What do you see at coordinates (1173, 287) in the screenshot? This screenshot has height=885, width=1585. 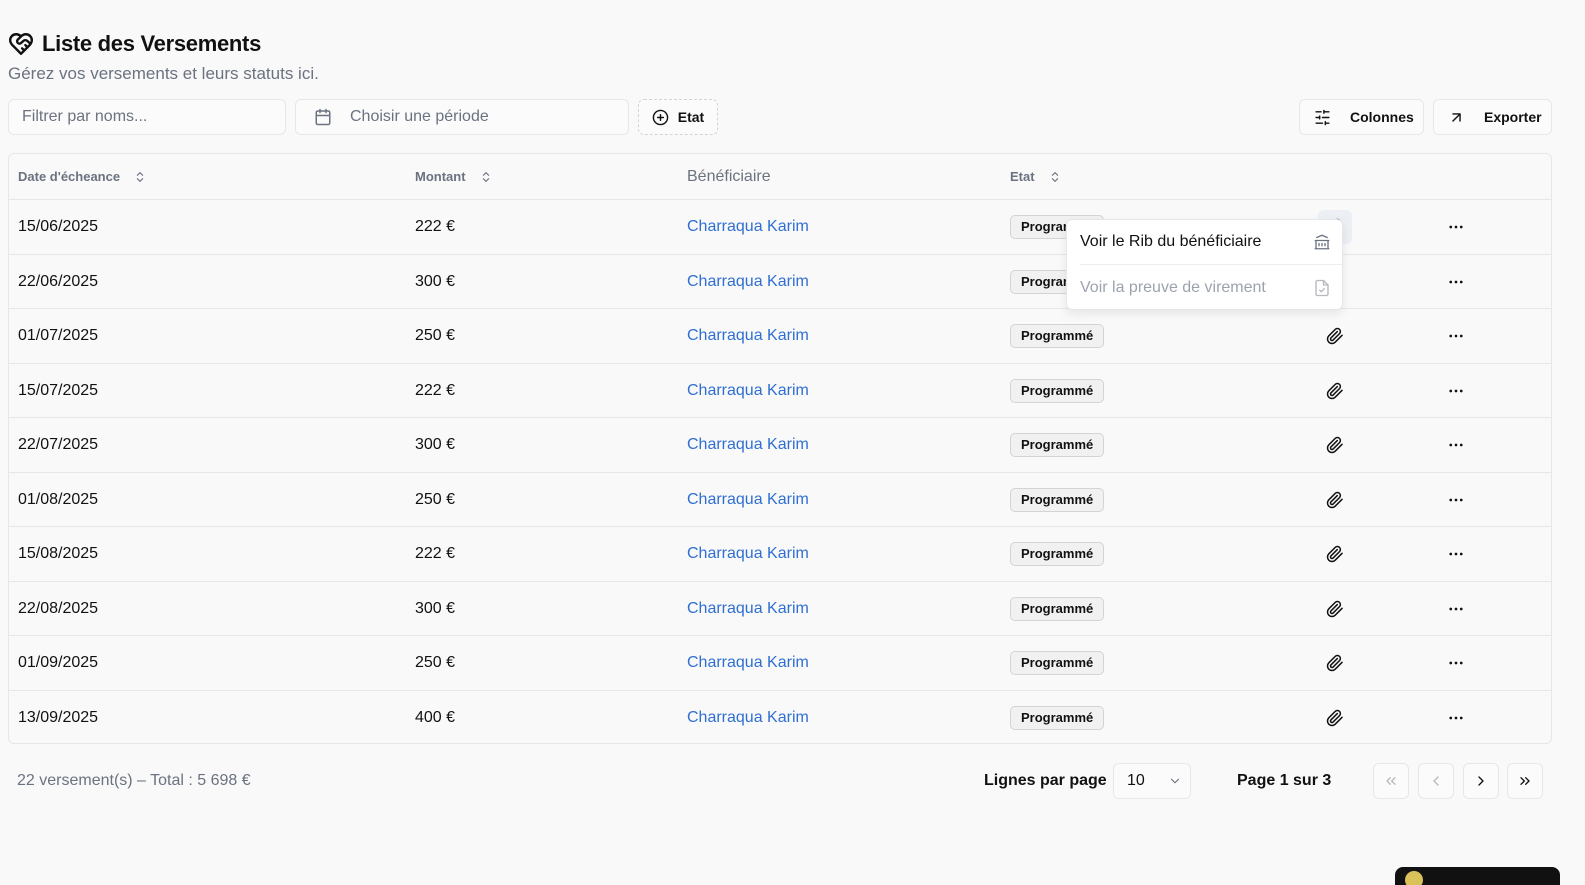 I see `menu-item-view-proof-label: Voir la preuve de virement` at bounding box center [1173, 287].